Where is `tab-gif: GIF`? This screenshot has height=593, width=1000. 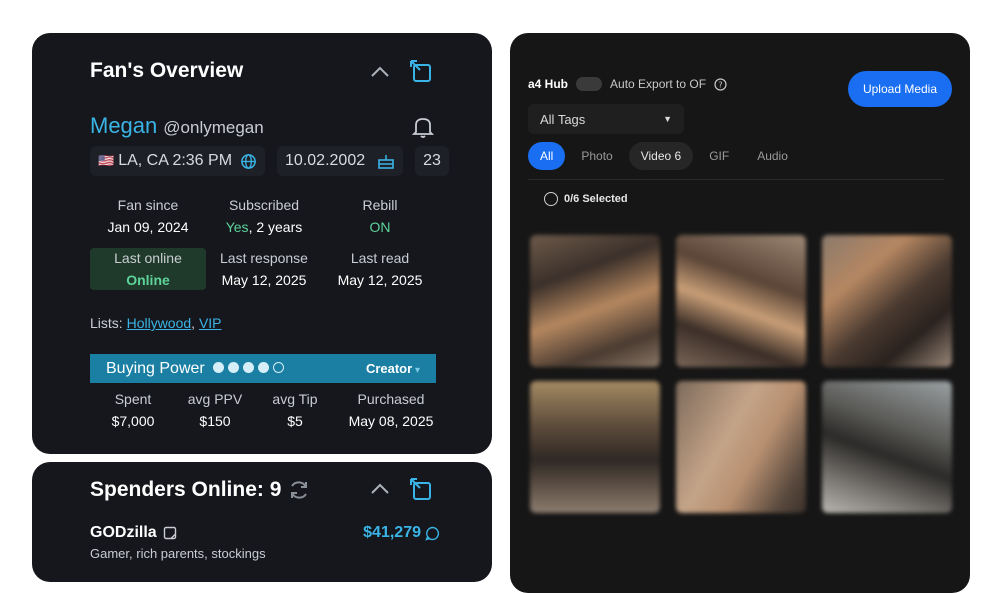 tab-gif: GIF is located at coordinates (719, 156).